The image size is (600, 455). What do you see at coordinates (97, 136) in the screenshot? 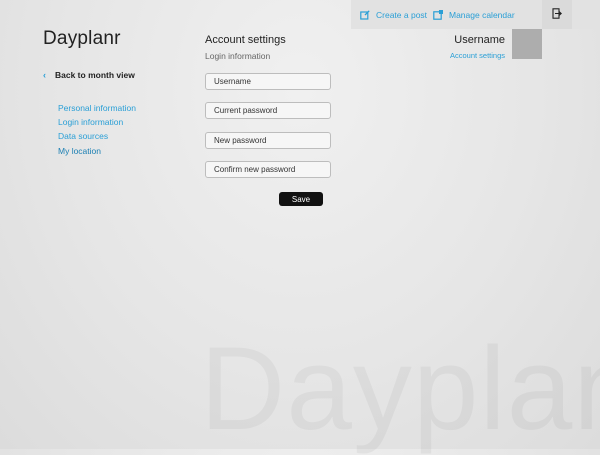
I see `nav-item-data-sources: Data sources` at bounding box center [97, 136].